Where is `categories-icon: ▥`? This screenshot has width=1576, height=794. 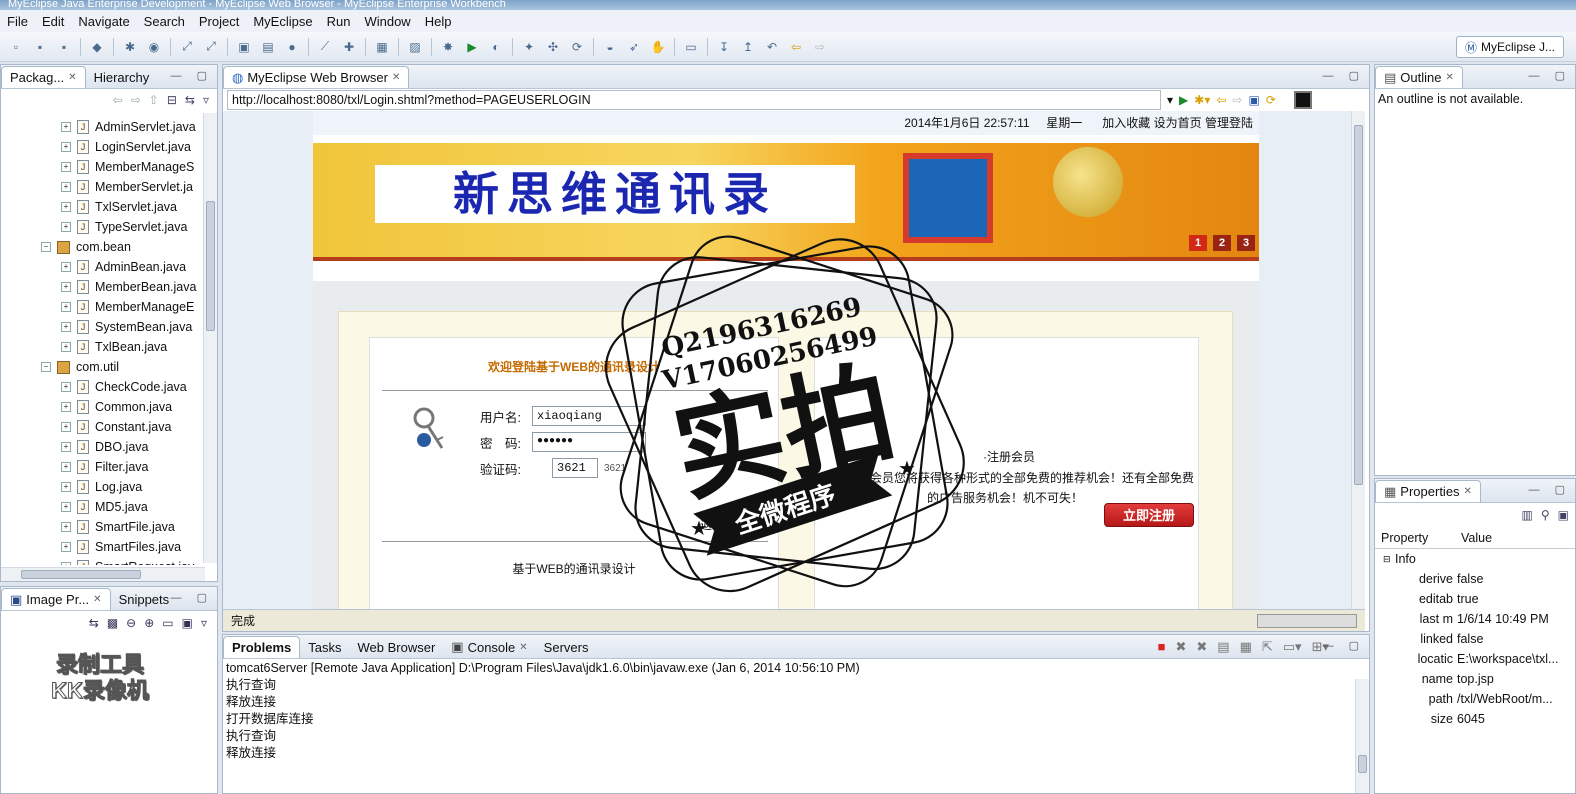
categories-icon: ▥ is located at coordinates (1527, 515).